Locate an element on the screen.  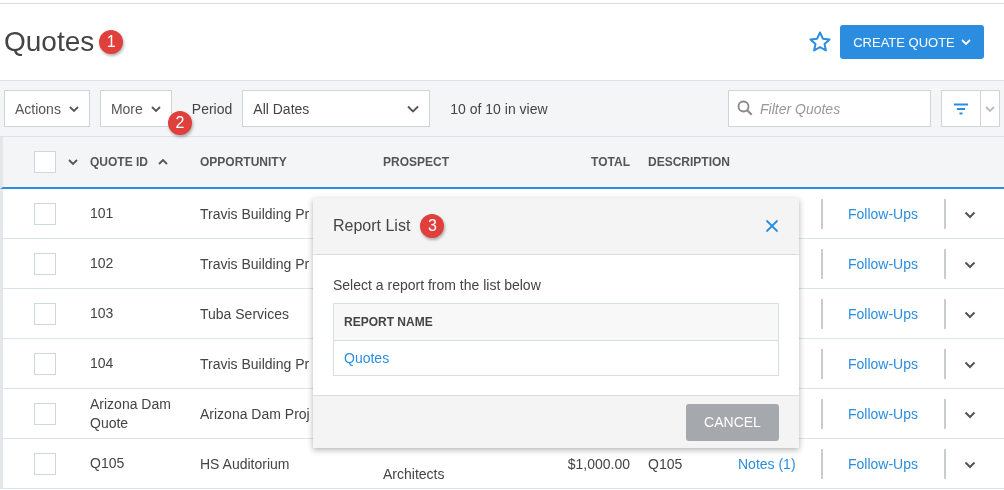
close-icon is located at coordinates (772, 226).